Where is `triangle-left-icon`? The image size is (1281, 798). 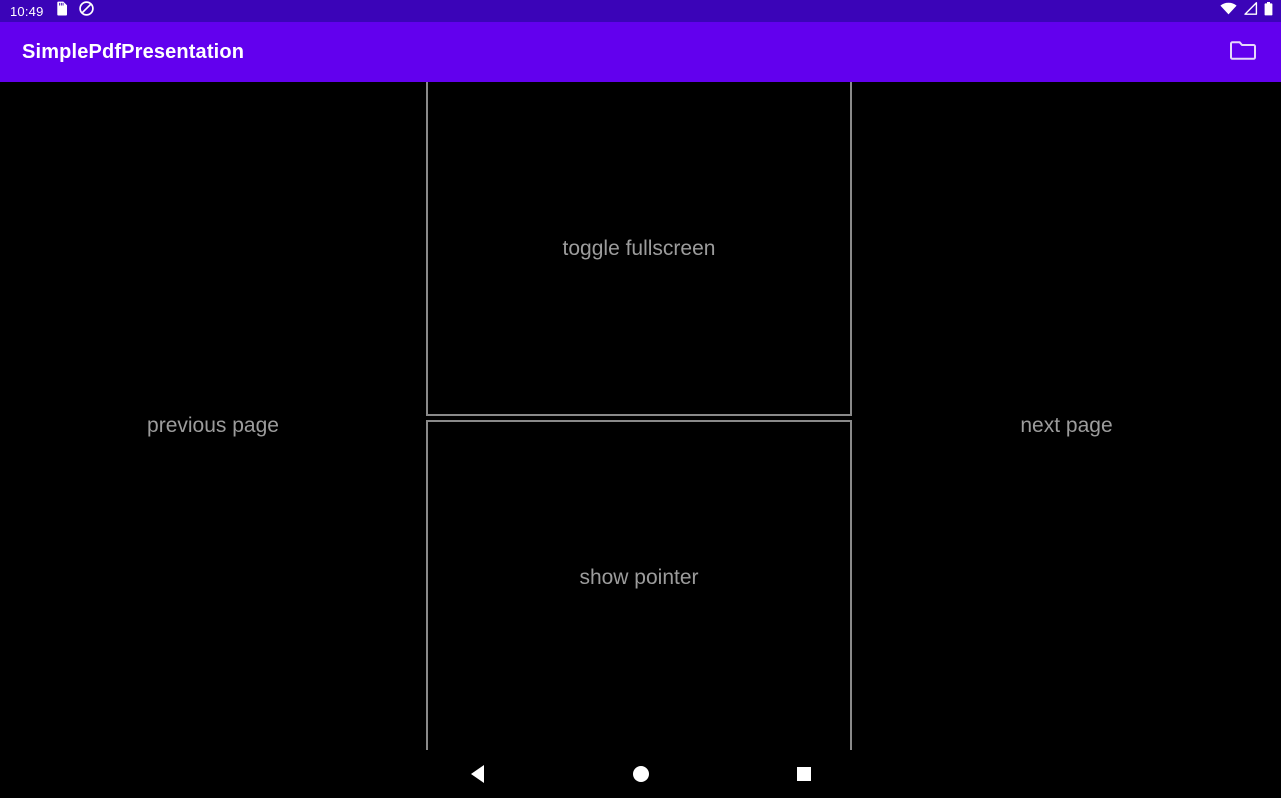
triangle-left-icon is located at coordinates (477, 774).